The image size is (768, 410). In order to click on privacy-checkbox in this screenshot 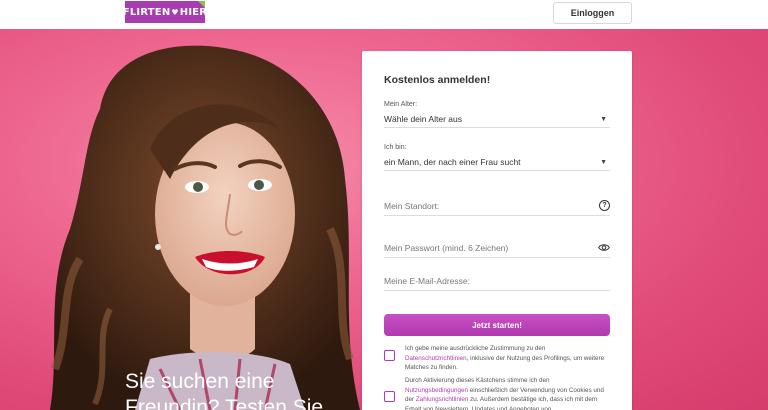, I will do `click(389, 355)`.